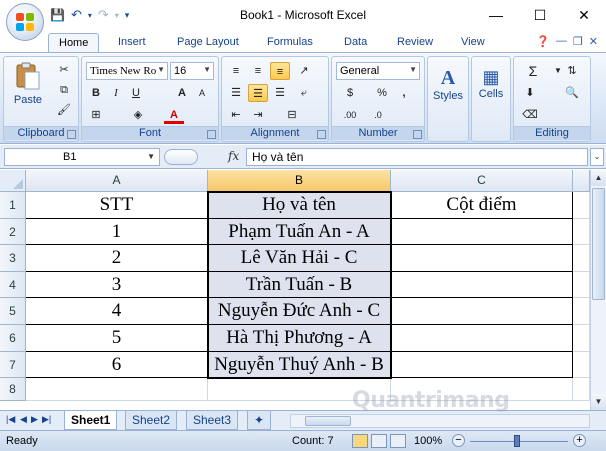  Describe the element at coordinates (581, 232) in the screenshot. I see `cell-d2` at that location.